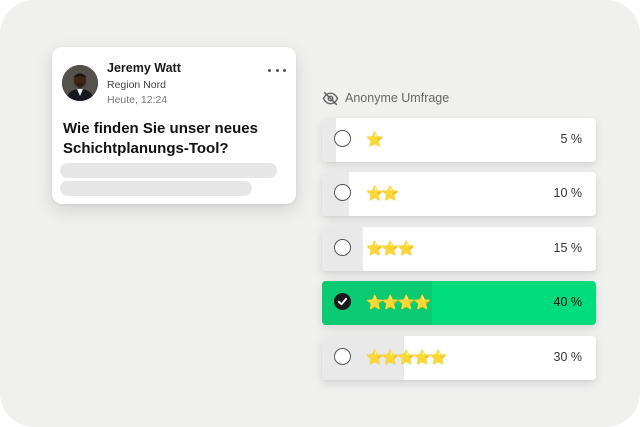 This screenshot has width=640, height=427. What do you see at coordinates (571, 139) in the screenshot?
I see `vote-percentage: 5 %` at bounding box center [571, 139].